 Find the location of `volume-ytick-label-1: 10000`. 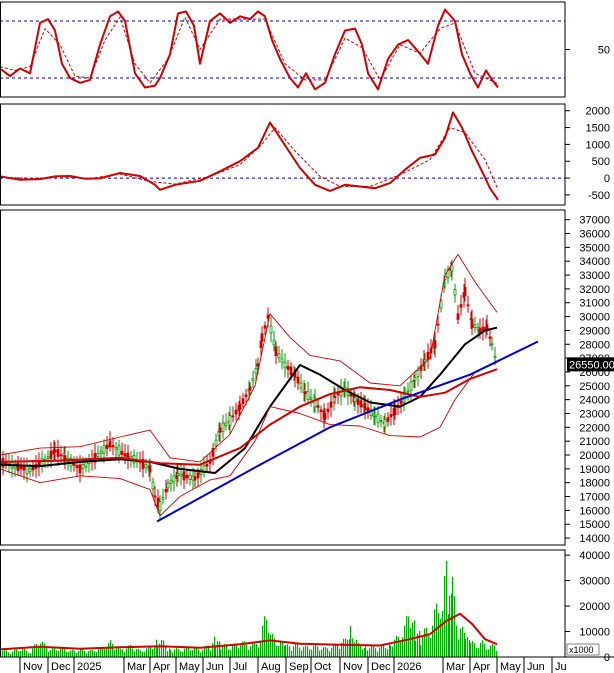

volume-ytick-label-1: 10000 is located at coordinates (594, 633).